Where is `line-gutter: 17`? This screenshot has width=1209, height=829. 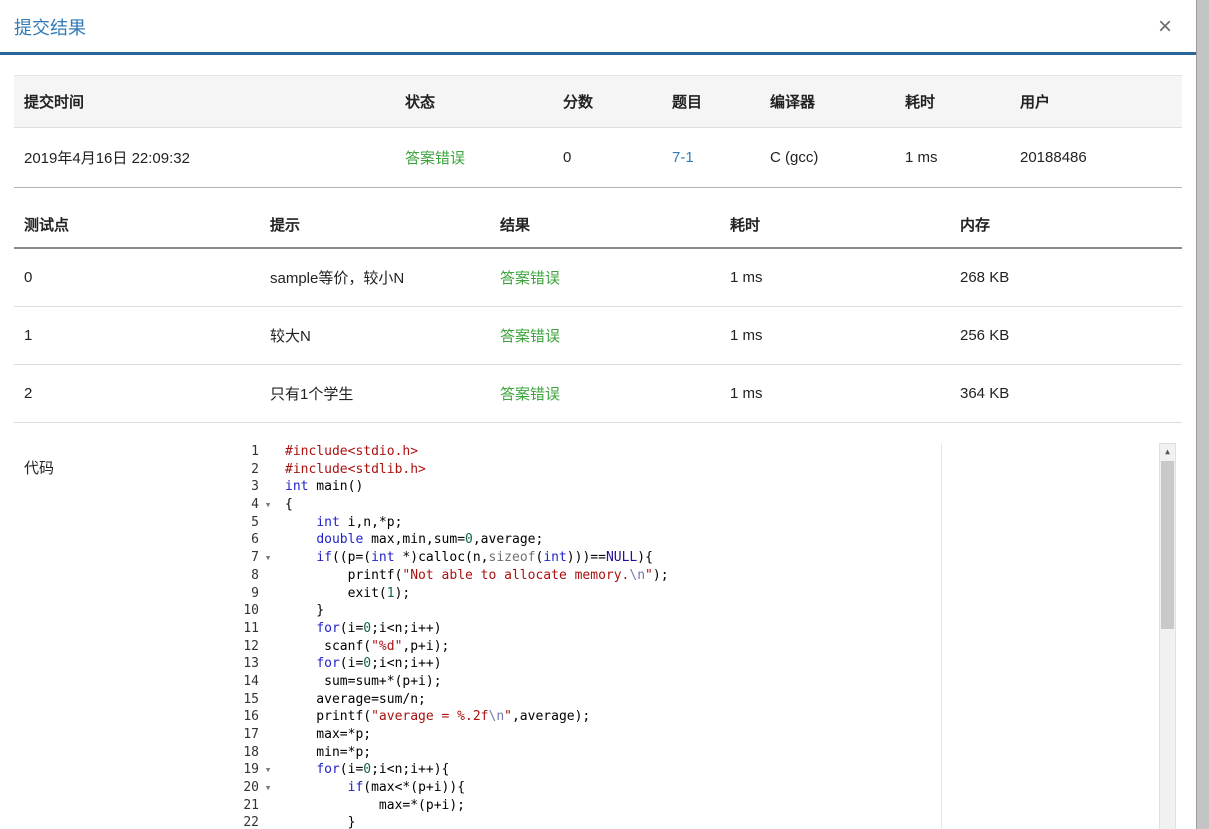
line-gutter: 17 is located at coordinates (255, 735).